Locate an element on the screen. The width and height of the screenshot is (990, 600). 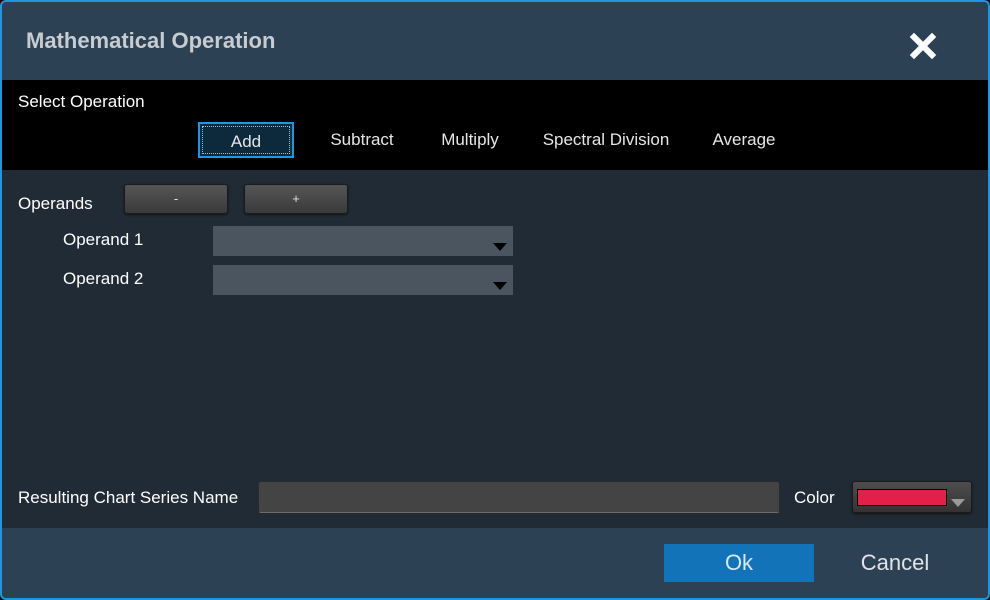
operand-2-select is located at coordinates (363, 280).